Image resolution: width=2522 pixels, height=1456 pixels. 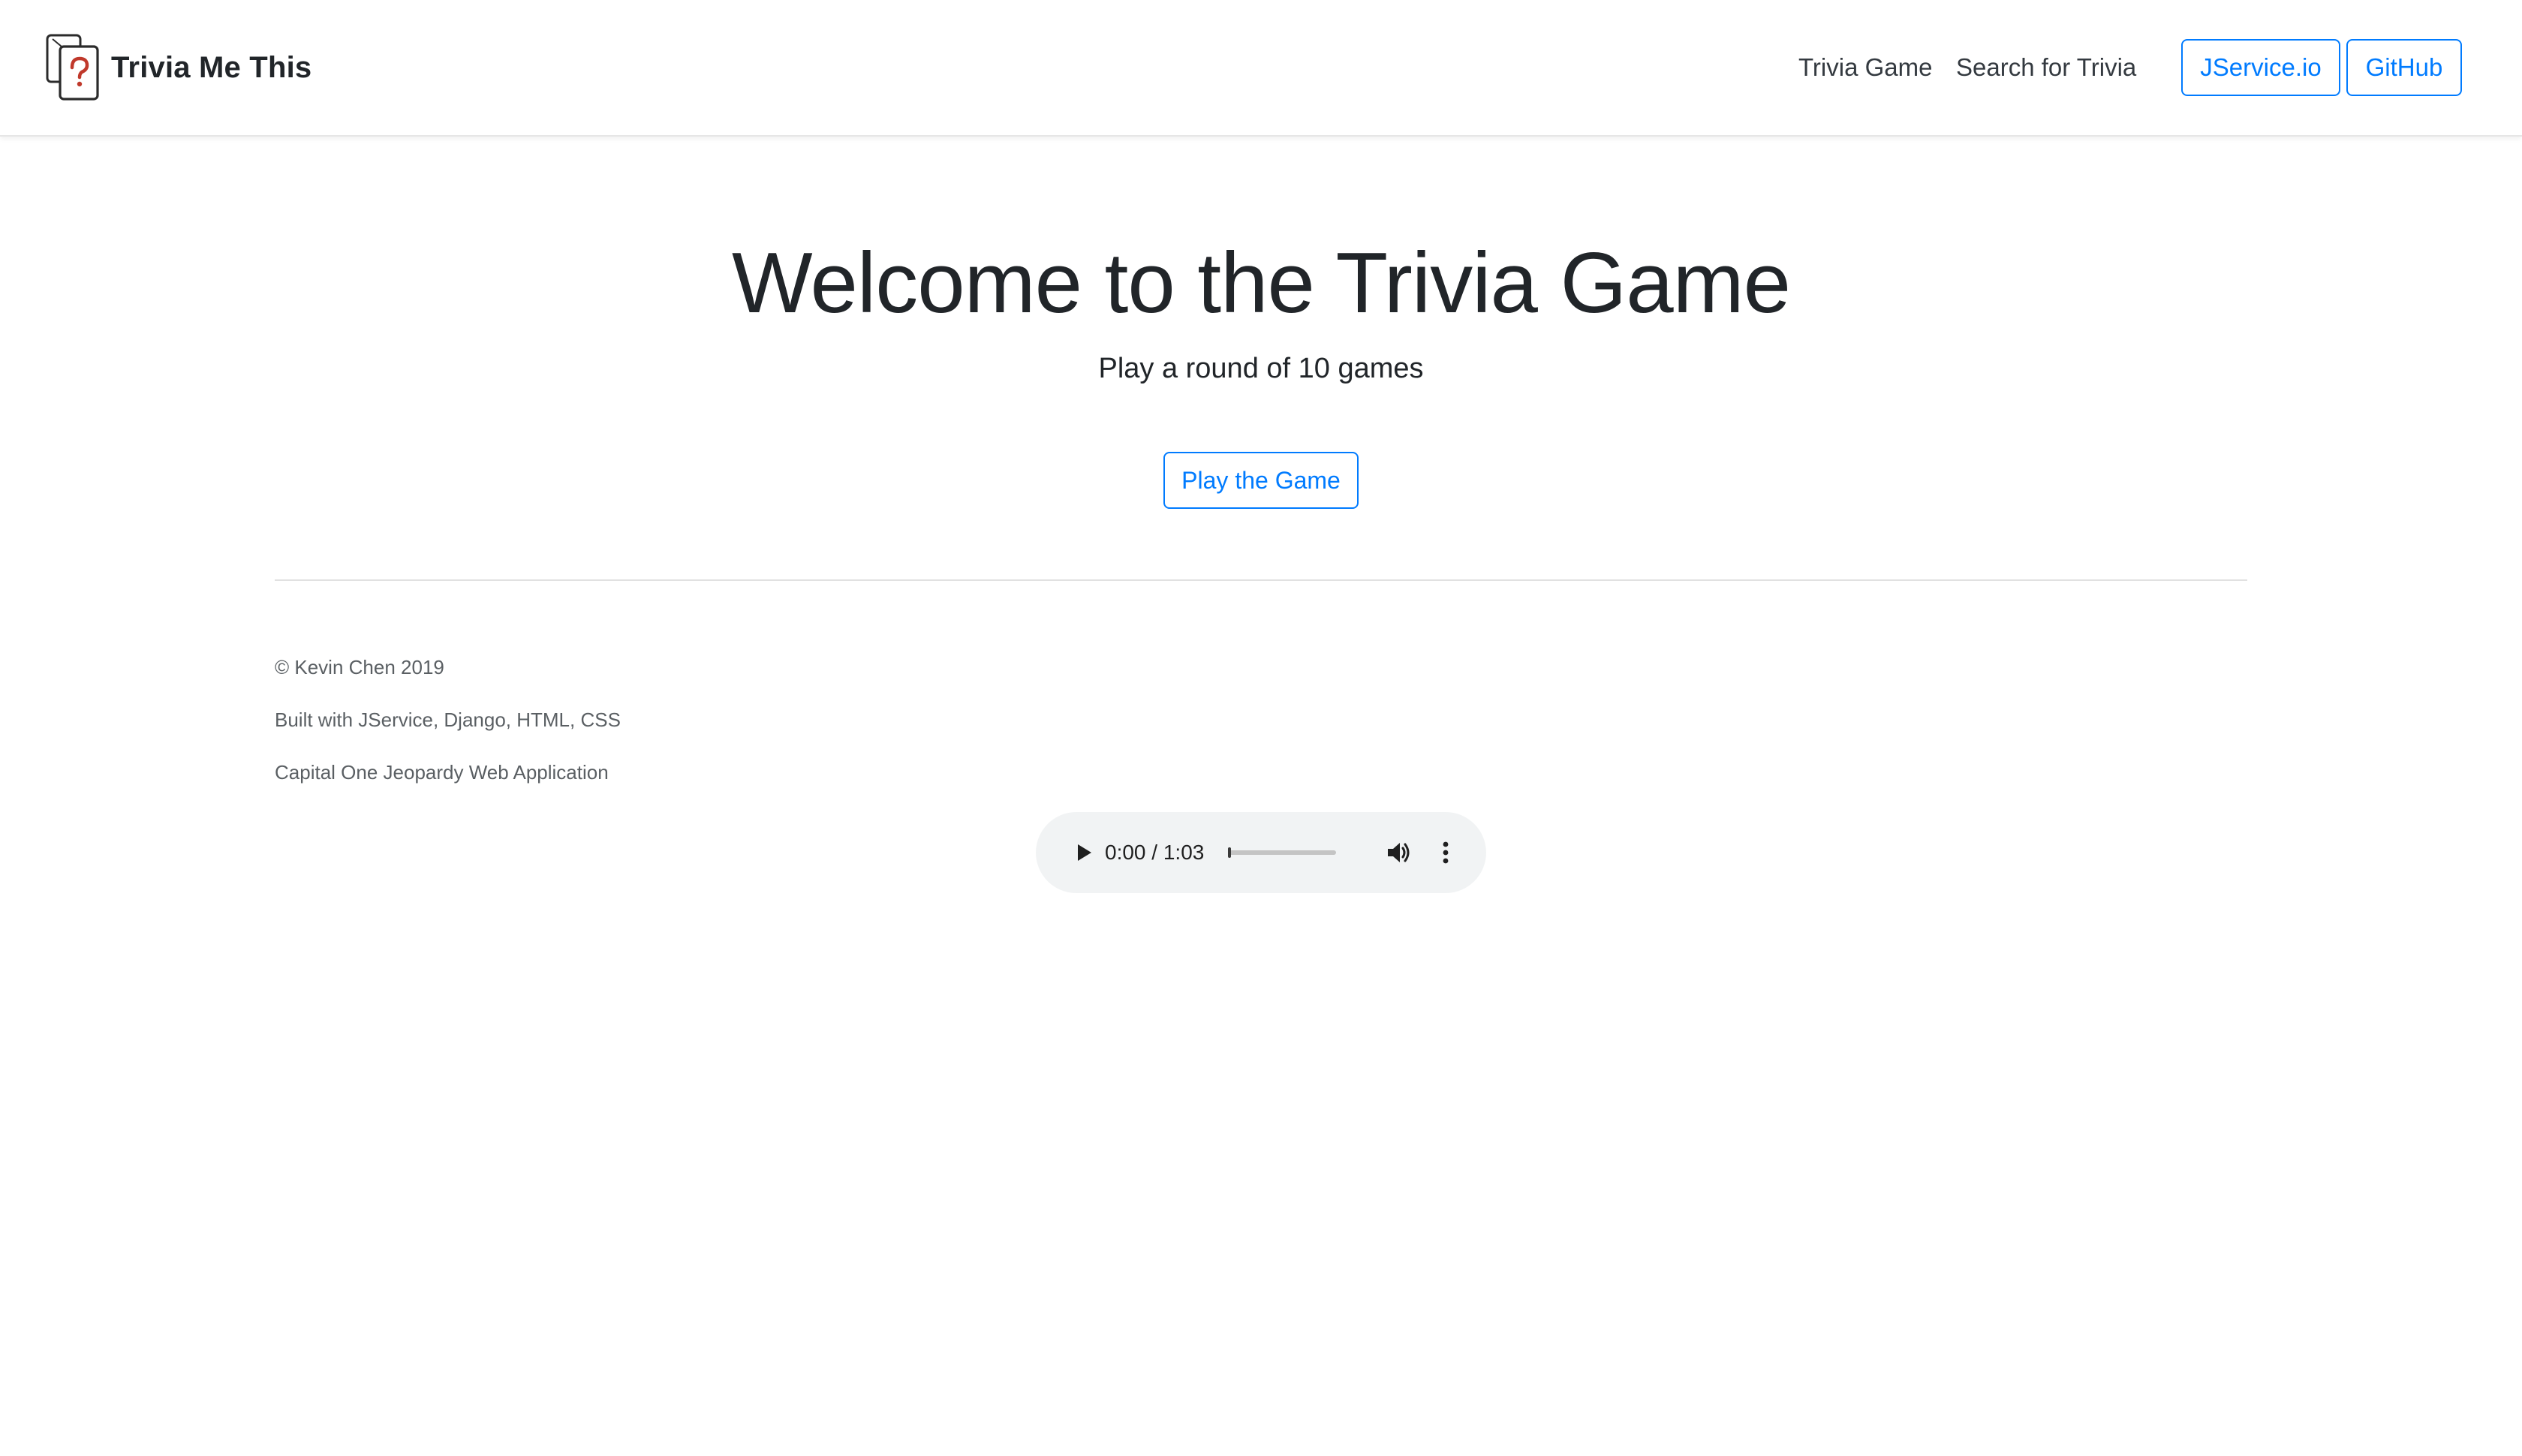 I want to click on brand-link: Trivia Me This, so click(x=178, y=67).